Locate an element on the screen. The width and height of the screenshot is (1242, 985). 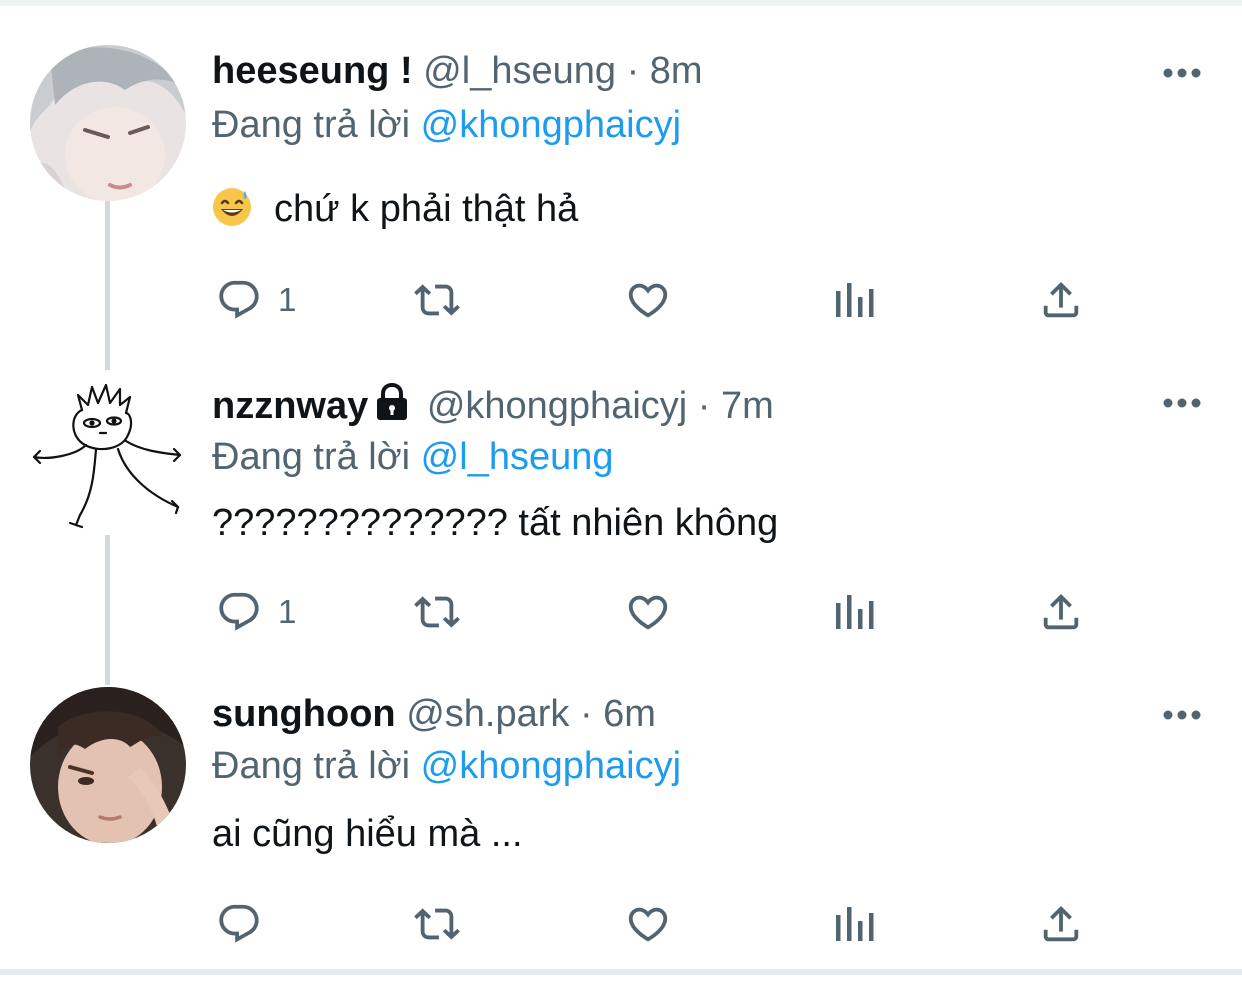
reply-context: Đang trả lời @l_hseung is located at coordinates (707, 457).